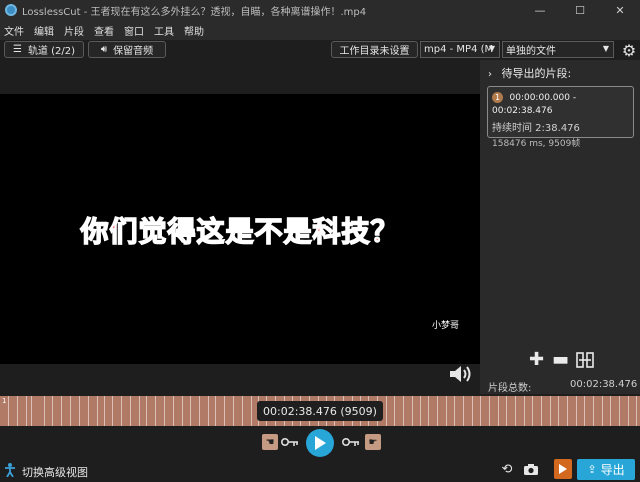 Image resolution: width=640 pixels, height=482 pixels. Describe the element at coordinates (534, 104) in the screenshot. I see `segment-range: 00:00:00.000 - 00:02:38.476` at that location.